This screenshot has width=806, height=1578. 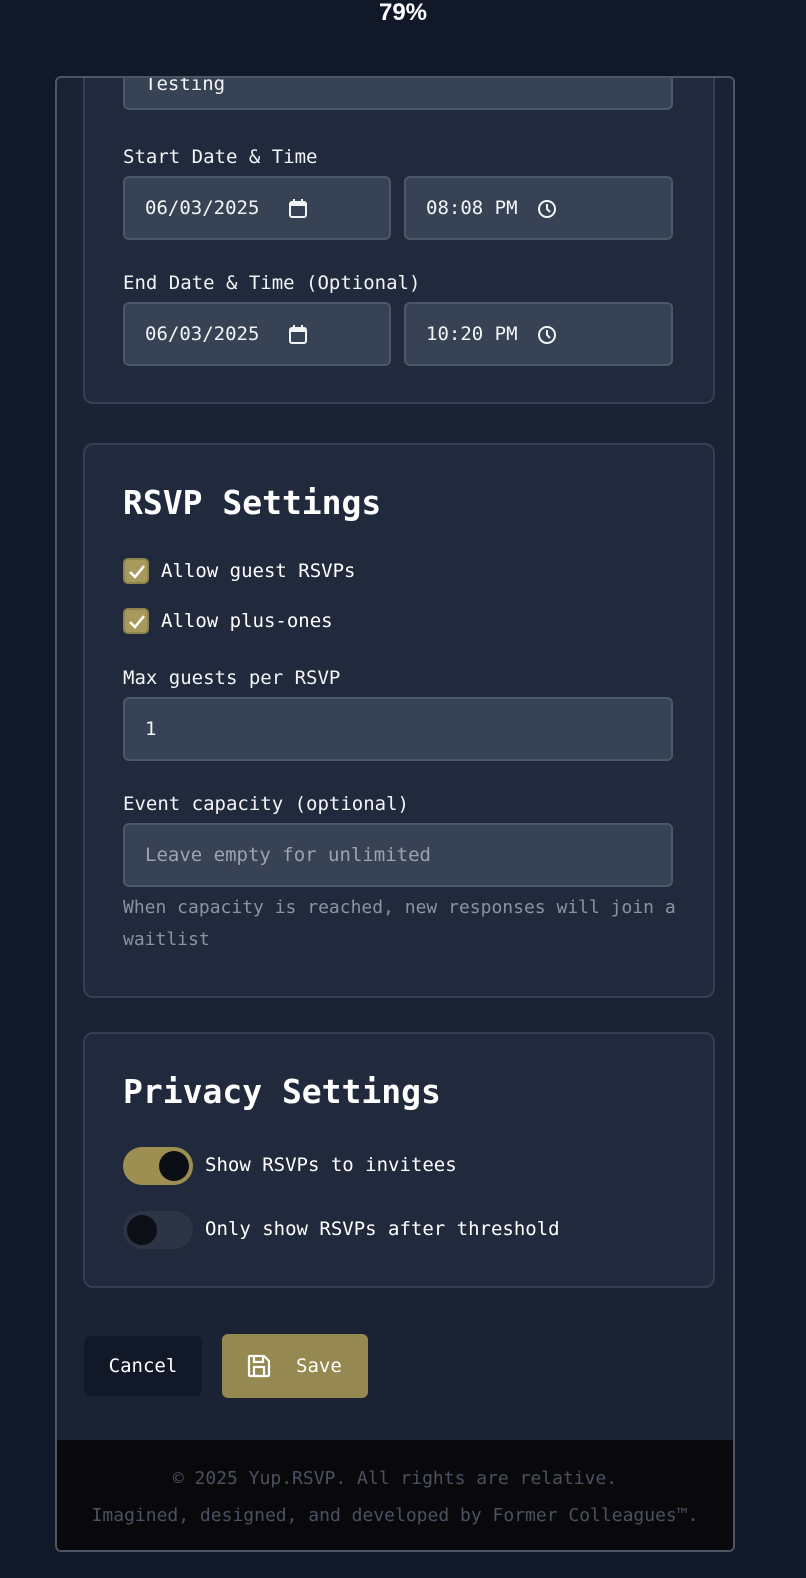 What do you see at coordinates (653, 81) in the screenshot?
I see `password-manager-icon` at bounding box center [653, 81].